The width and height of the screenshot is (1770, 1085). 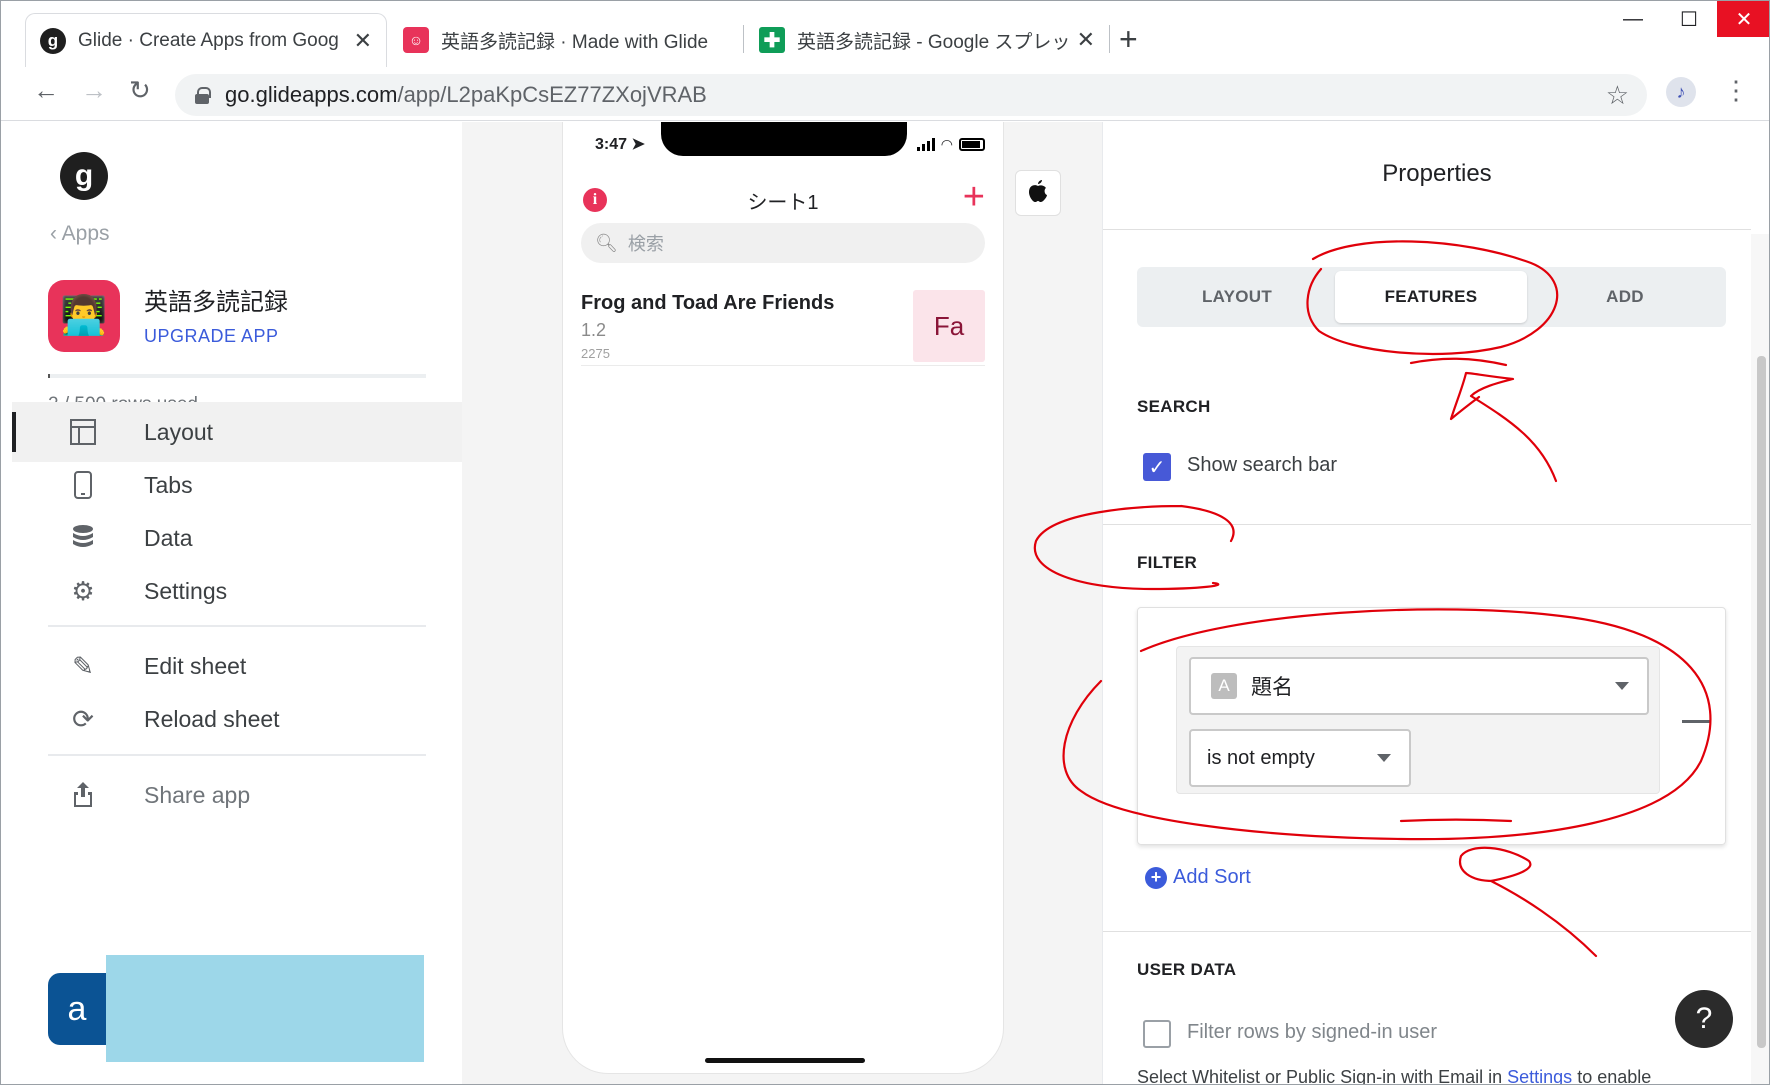 What do you see at coordinates (785, 1060) in the screenshot?
I see `home-indicator` at bounding box center [785, 1060].